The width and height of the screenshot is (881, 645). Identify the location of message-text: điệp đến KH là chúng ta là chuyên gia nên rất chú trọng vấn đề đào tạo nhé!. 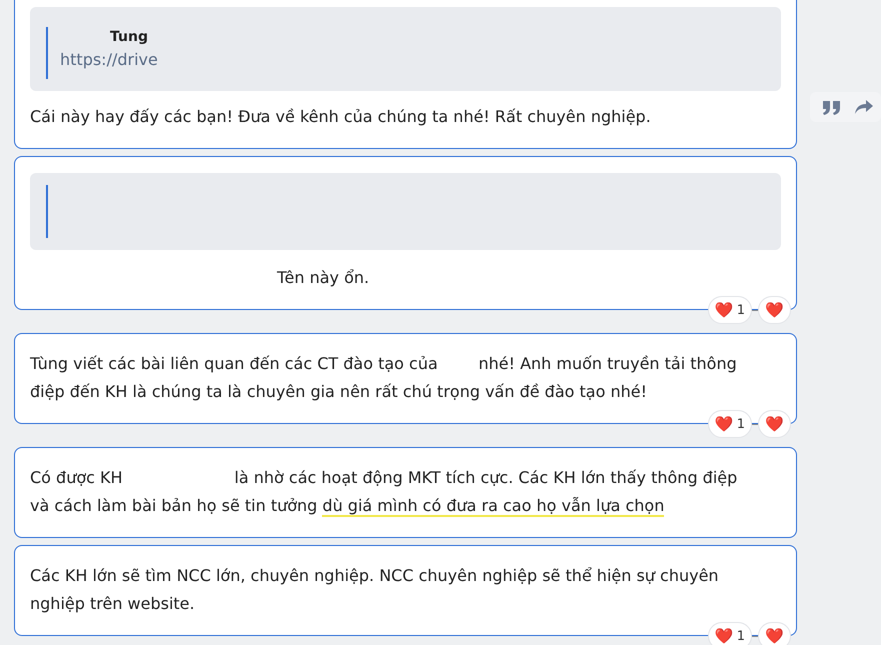
(338, 391).